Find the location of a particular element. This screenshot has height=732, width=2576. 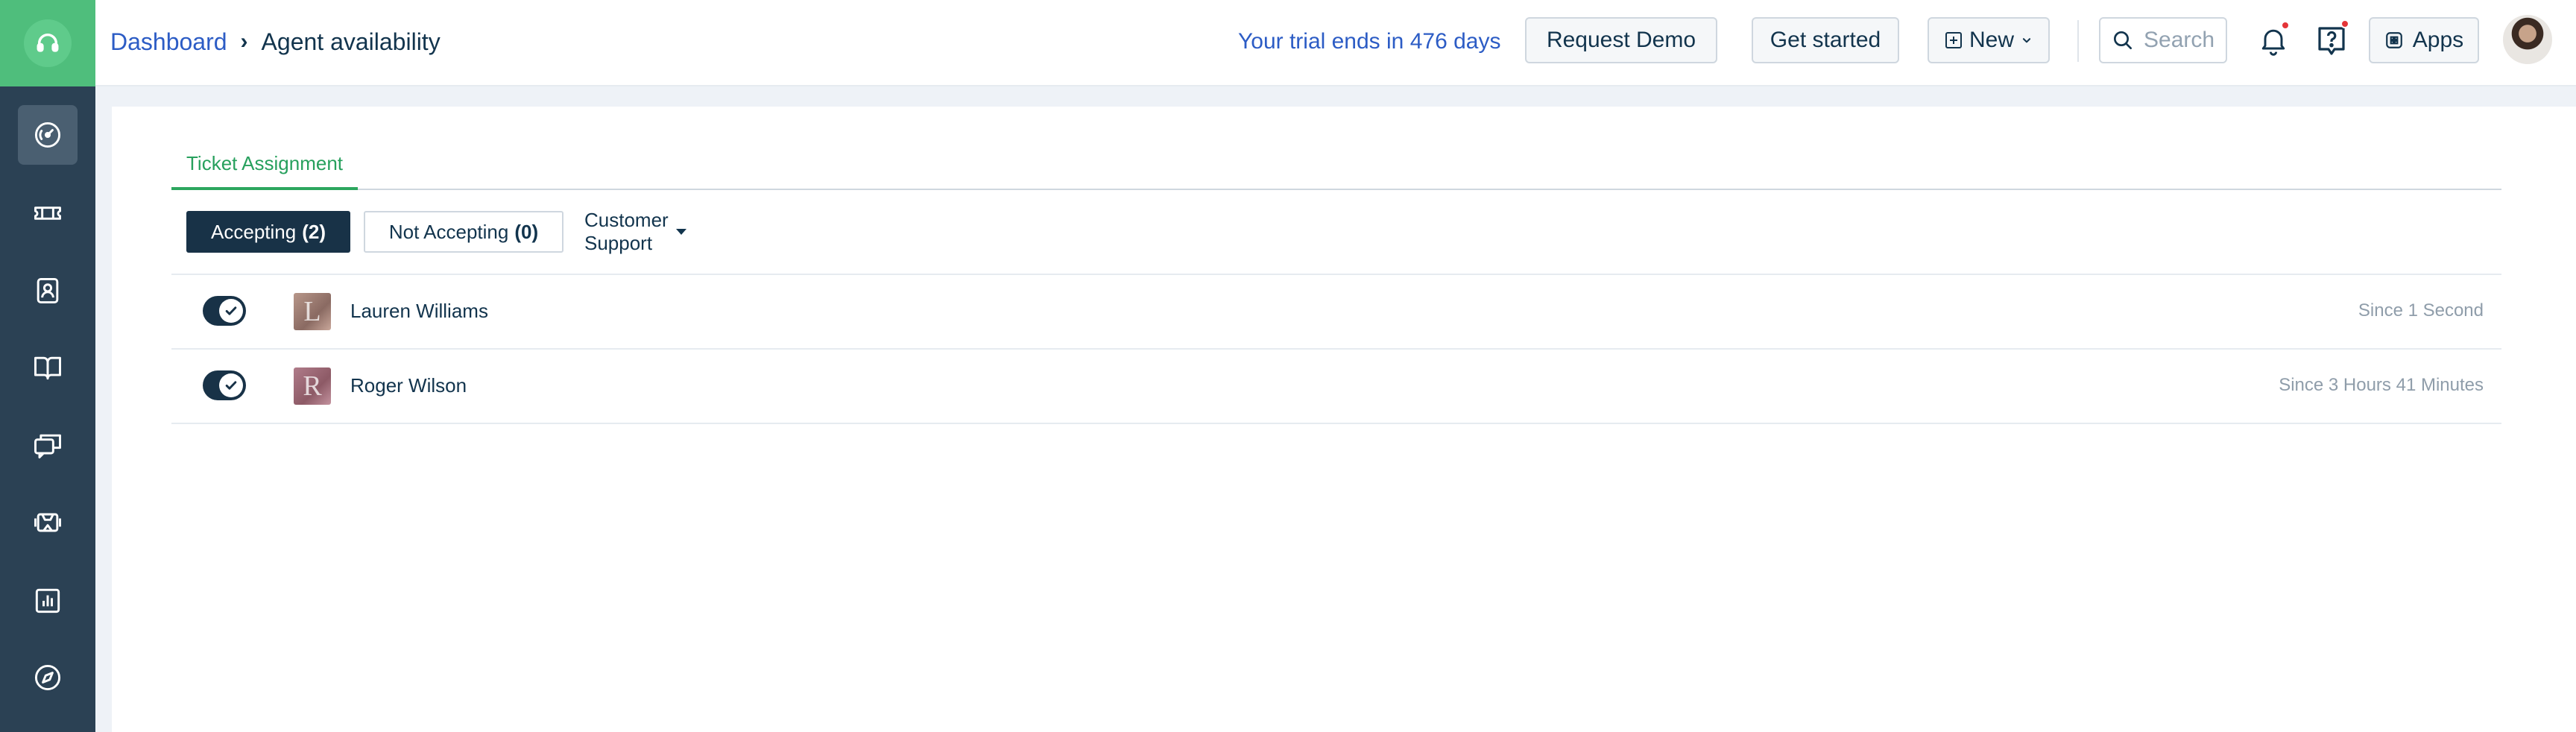

sidebar-item-dashboard is located at coordinates (48, 135).